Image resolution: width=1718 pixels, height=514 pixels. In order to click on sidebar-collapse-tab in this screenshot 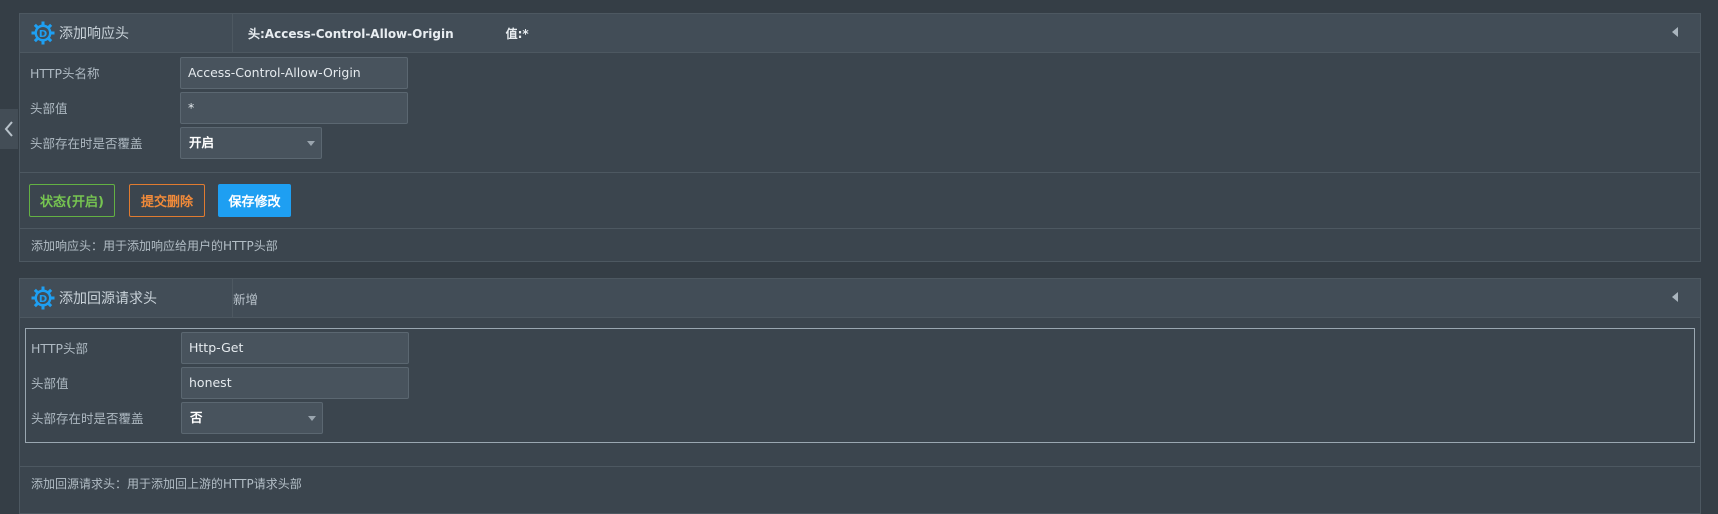, I will do `click(9, 129)`.